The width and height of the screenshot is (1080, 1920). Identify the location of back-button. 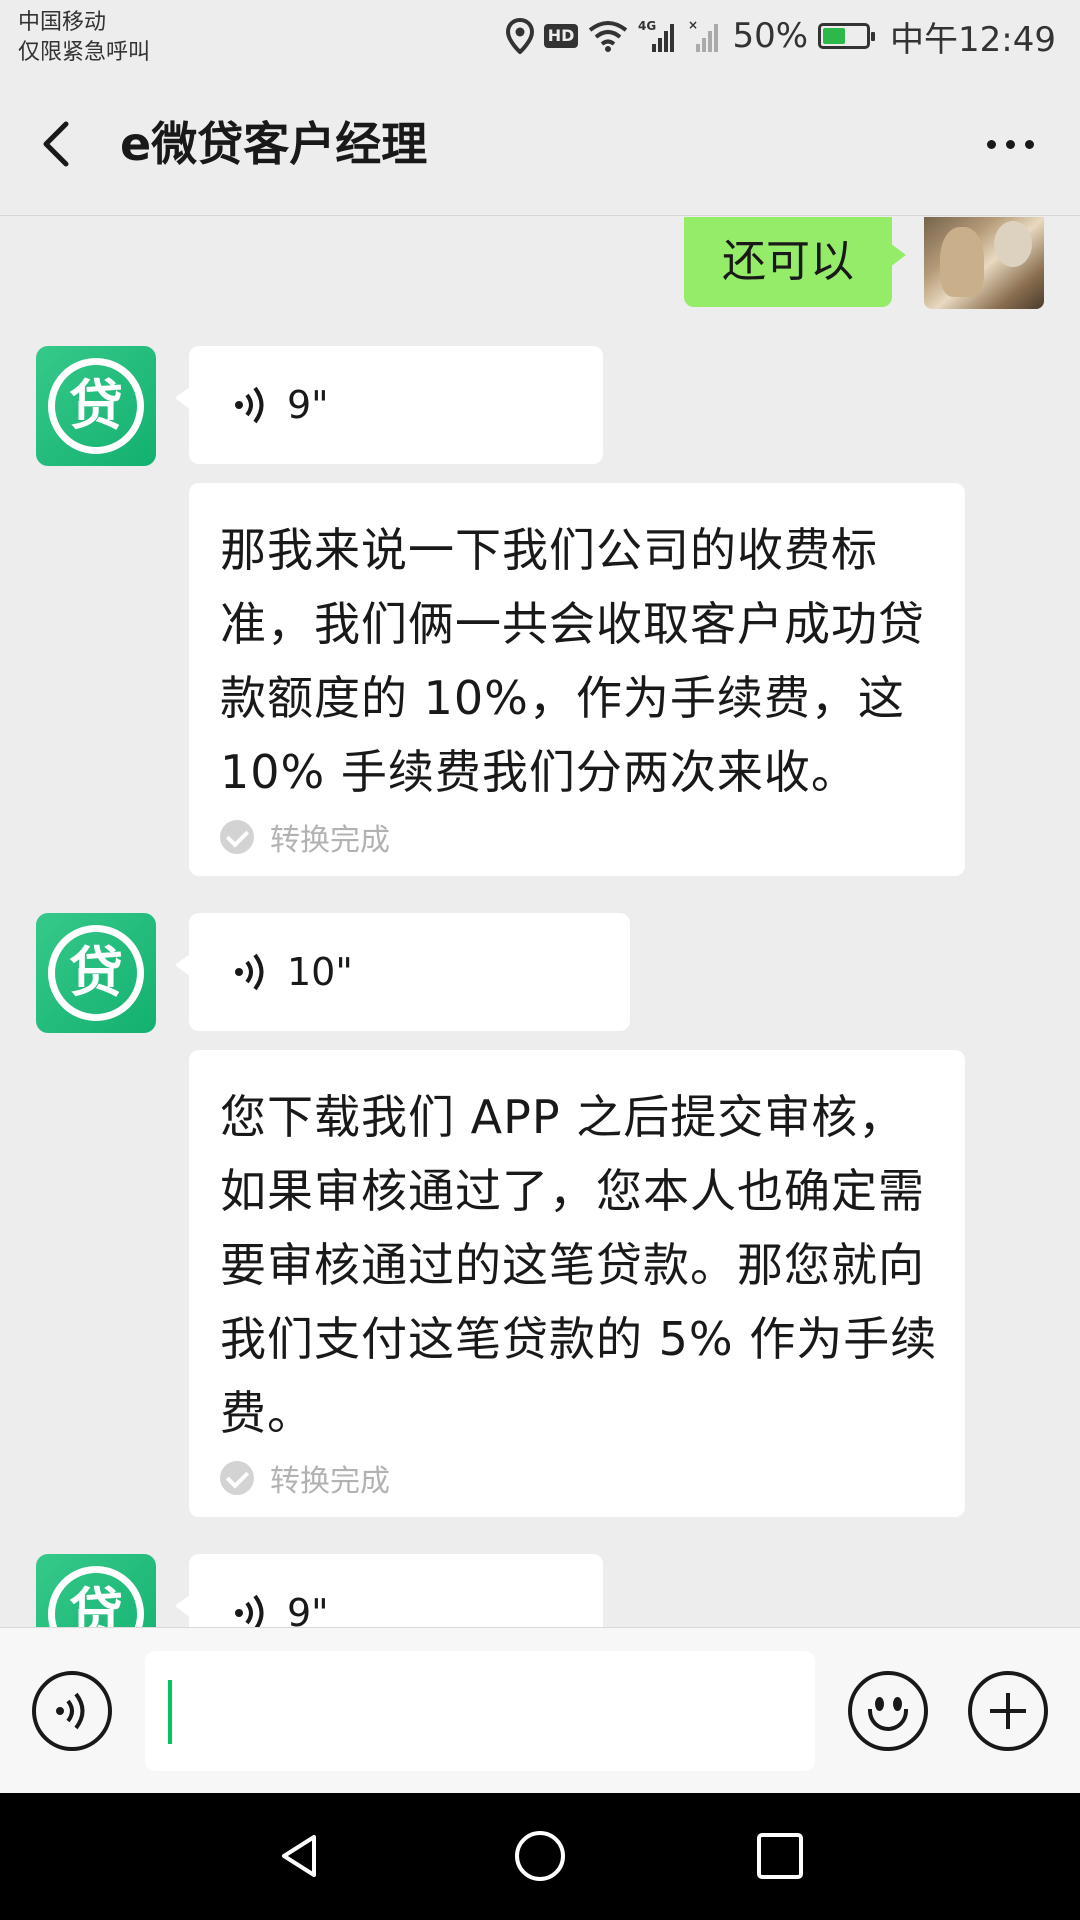
(60, 144).